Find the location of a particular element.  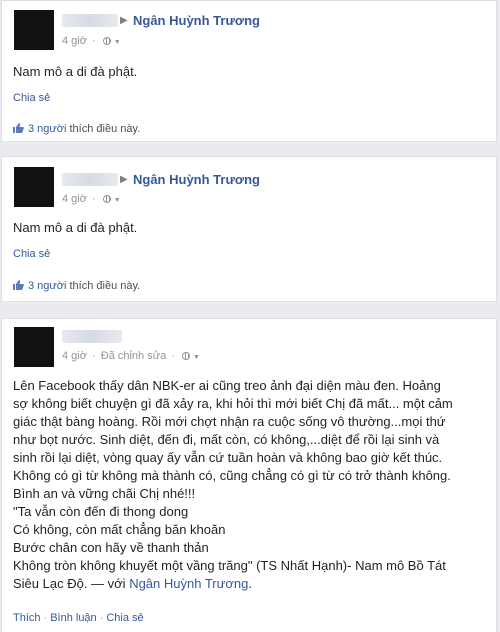

text-line-last: Siêu Lạc Độ. — với Ngân Huỳnh Trương. is located at coordinates (249, 584).